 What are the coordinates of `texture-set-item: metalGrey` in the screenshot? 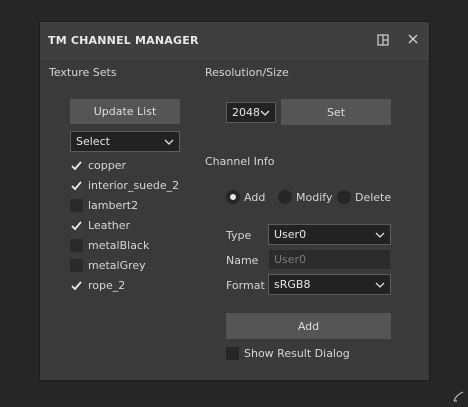 It's located at (130, 266).